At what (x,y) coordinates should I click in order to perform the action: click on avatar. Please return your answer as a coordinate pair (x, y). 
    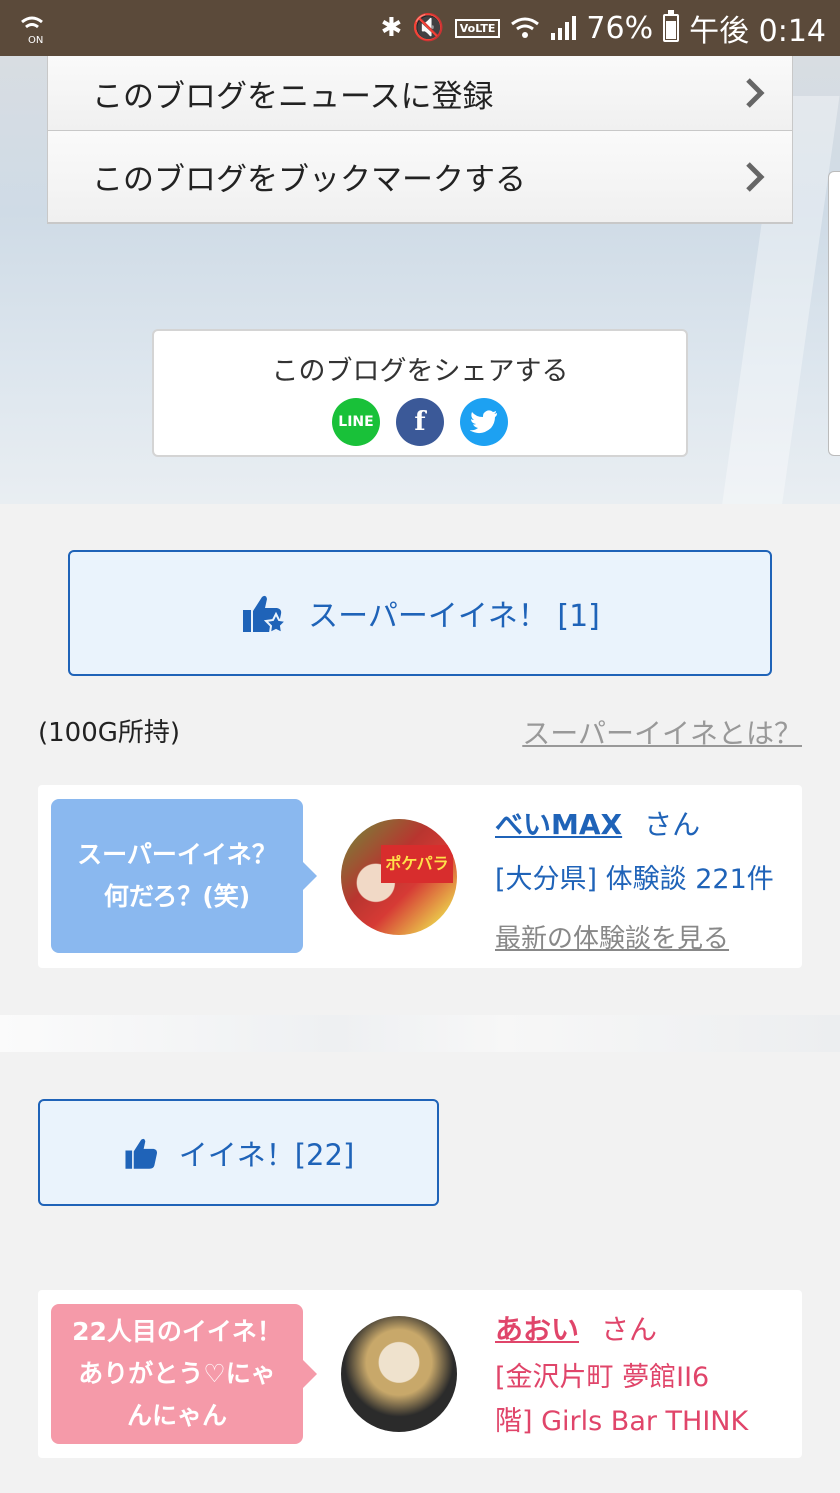
    Looking at the image, I should click on (399, 1374).